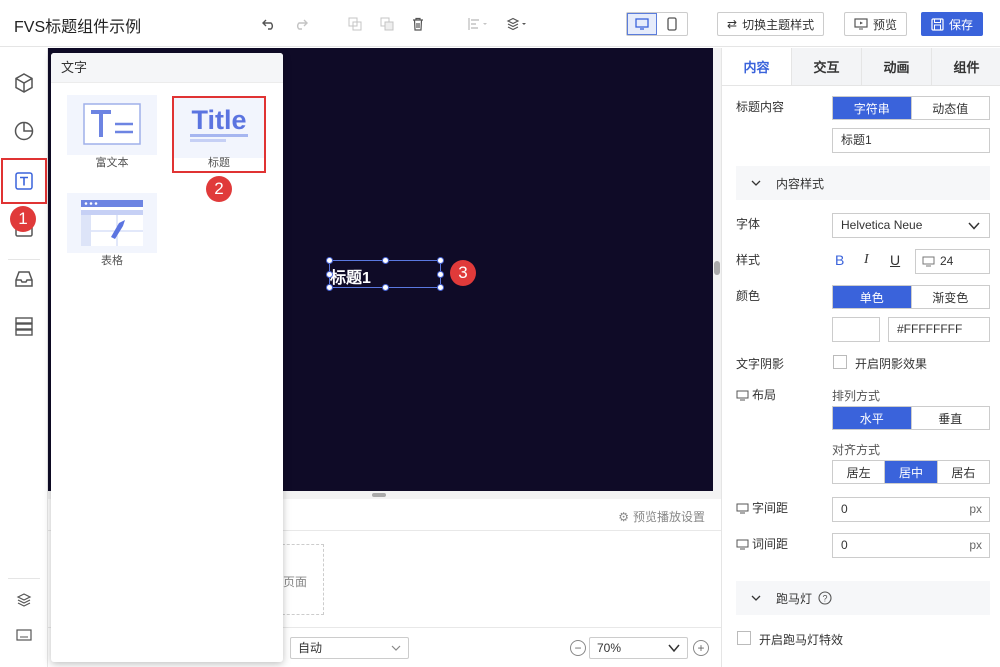  What do you see at coordinates (355, 24) in the screenshot?
I see `copy-icon` at bounding box center [355, 24].